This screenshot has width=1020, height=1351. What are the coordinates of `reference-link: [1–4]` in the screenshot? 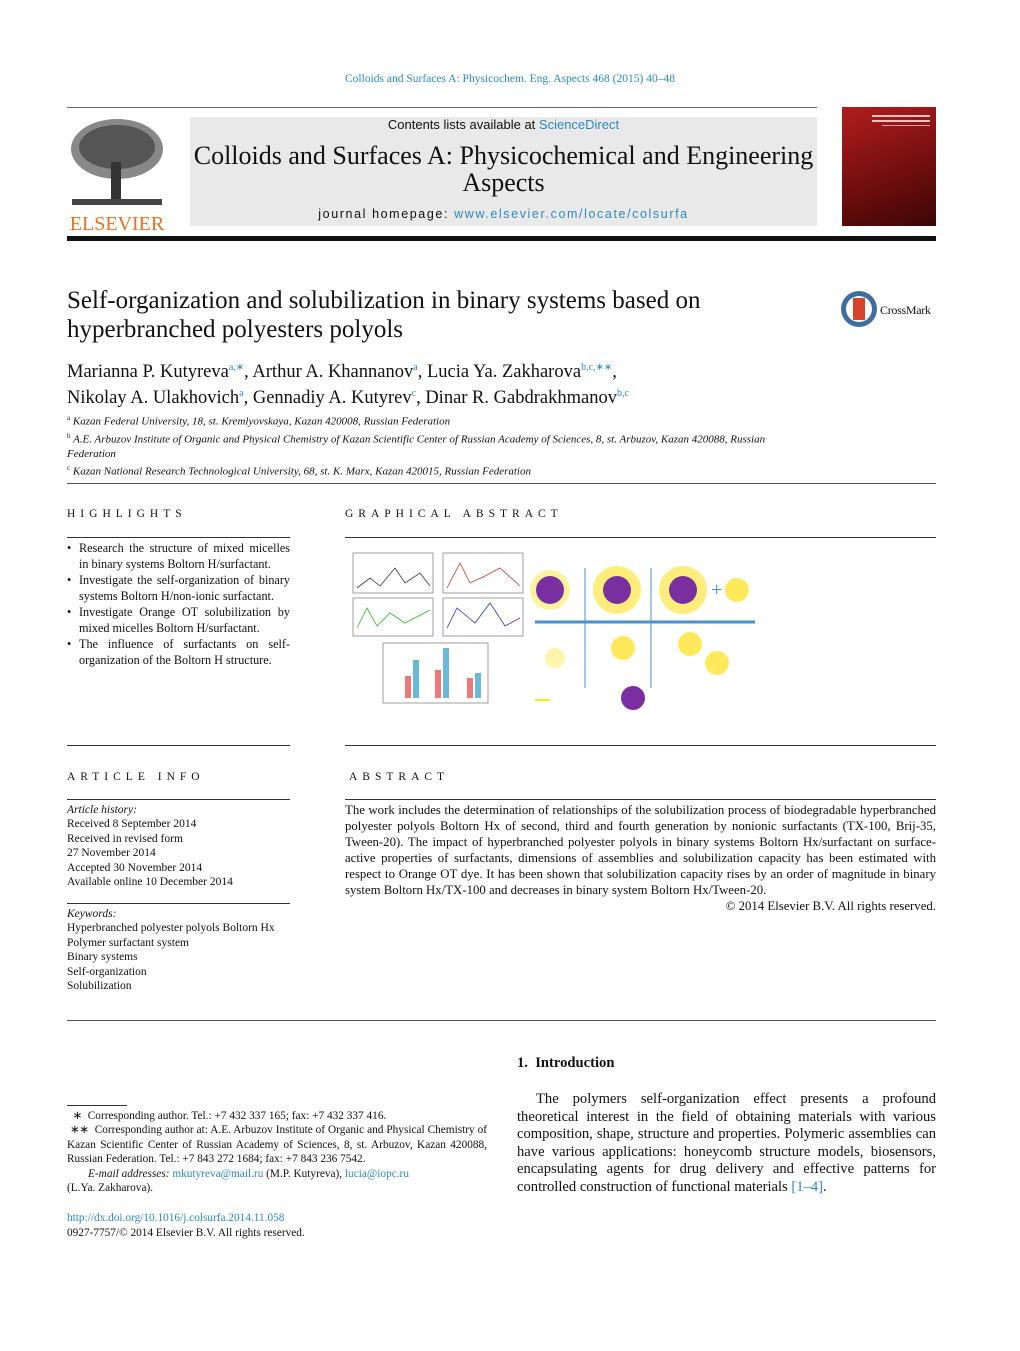 It's located at (807, 1187).